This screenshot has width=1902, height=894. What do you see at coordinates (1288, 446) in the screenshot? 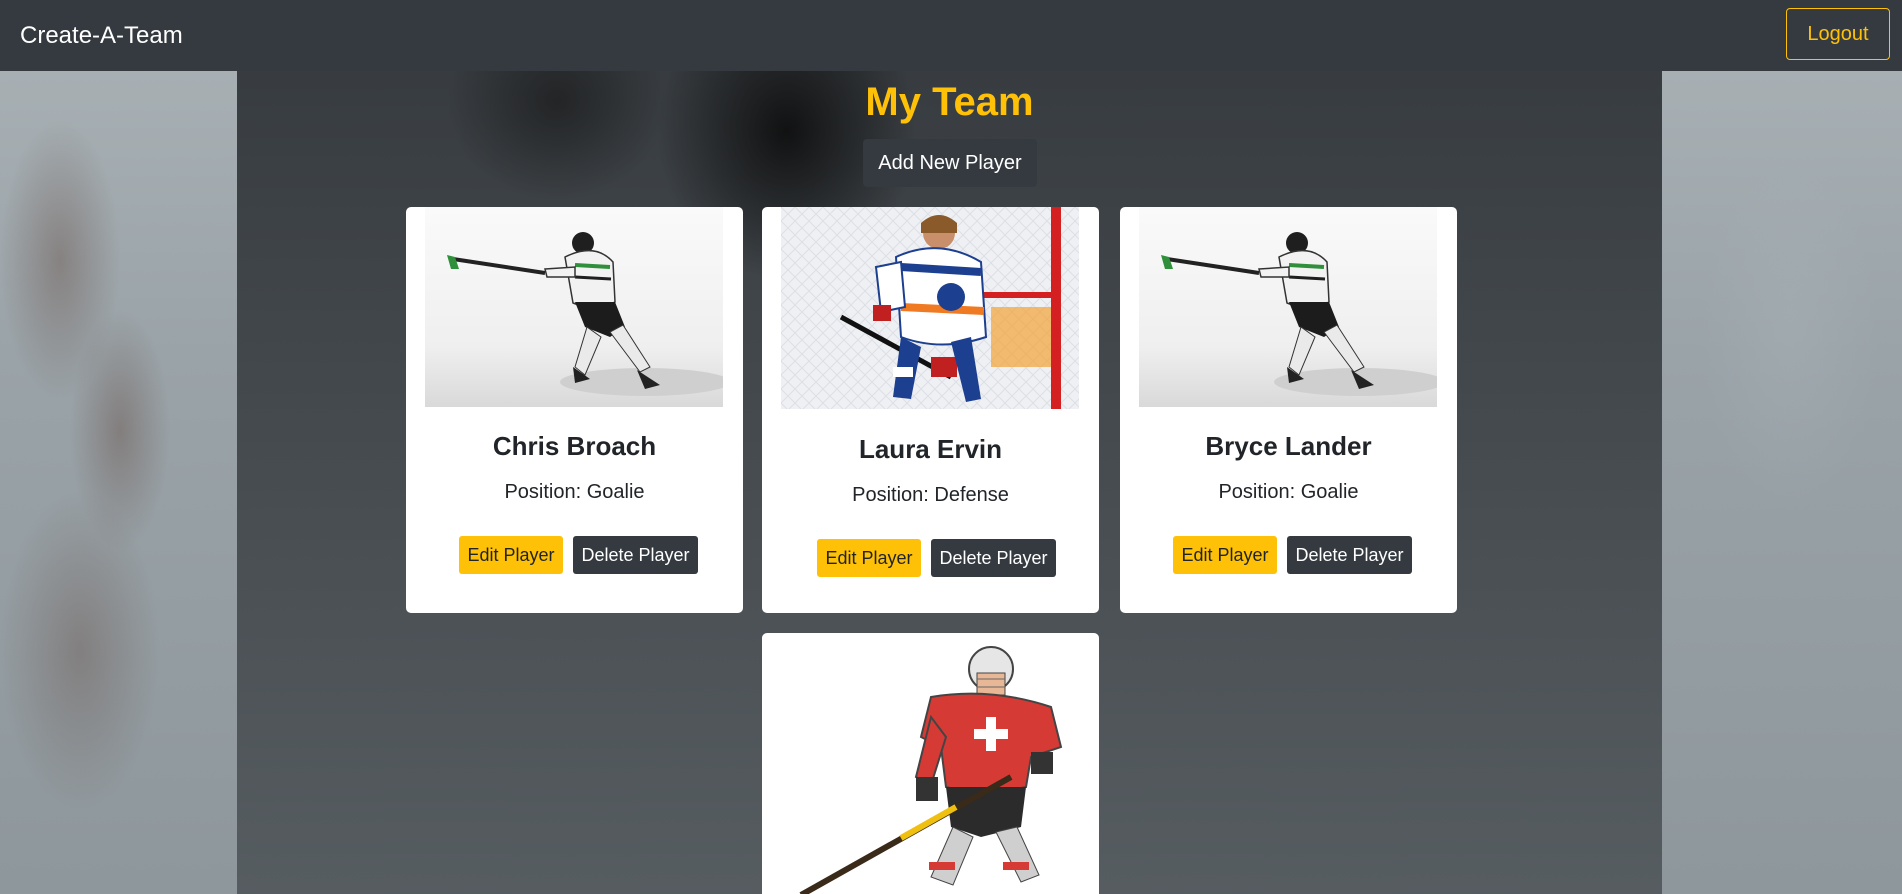
I see `player-name: Bryce Lander` at bounding box center [1288, 446].